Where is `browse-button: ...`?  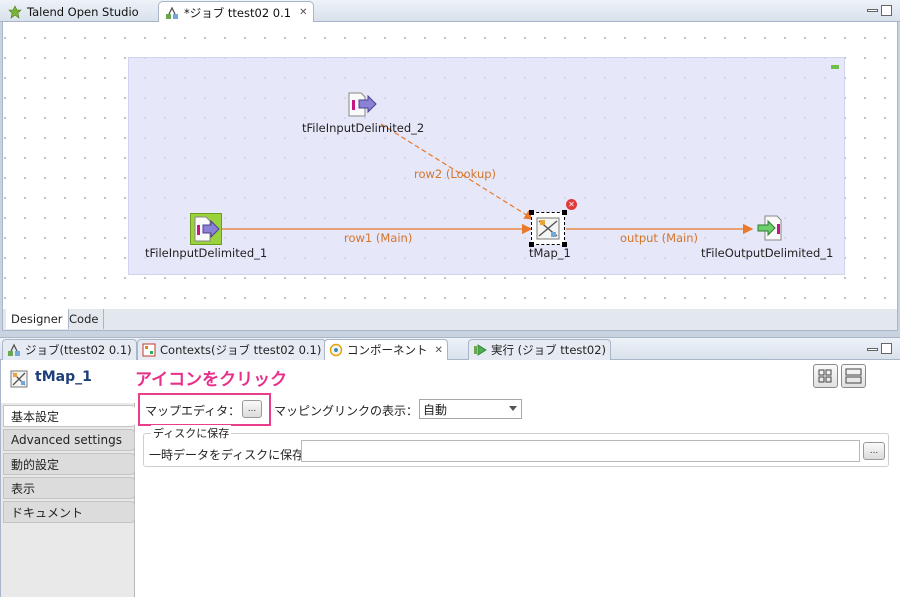 browse-button: ... is located at coordinates (874, 451).